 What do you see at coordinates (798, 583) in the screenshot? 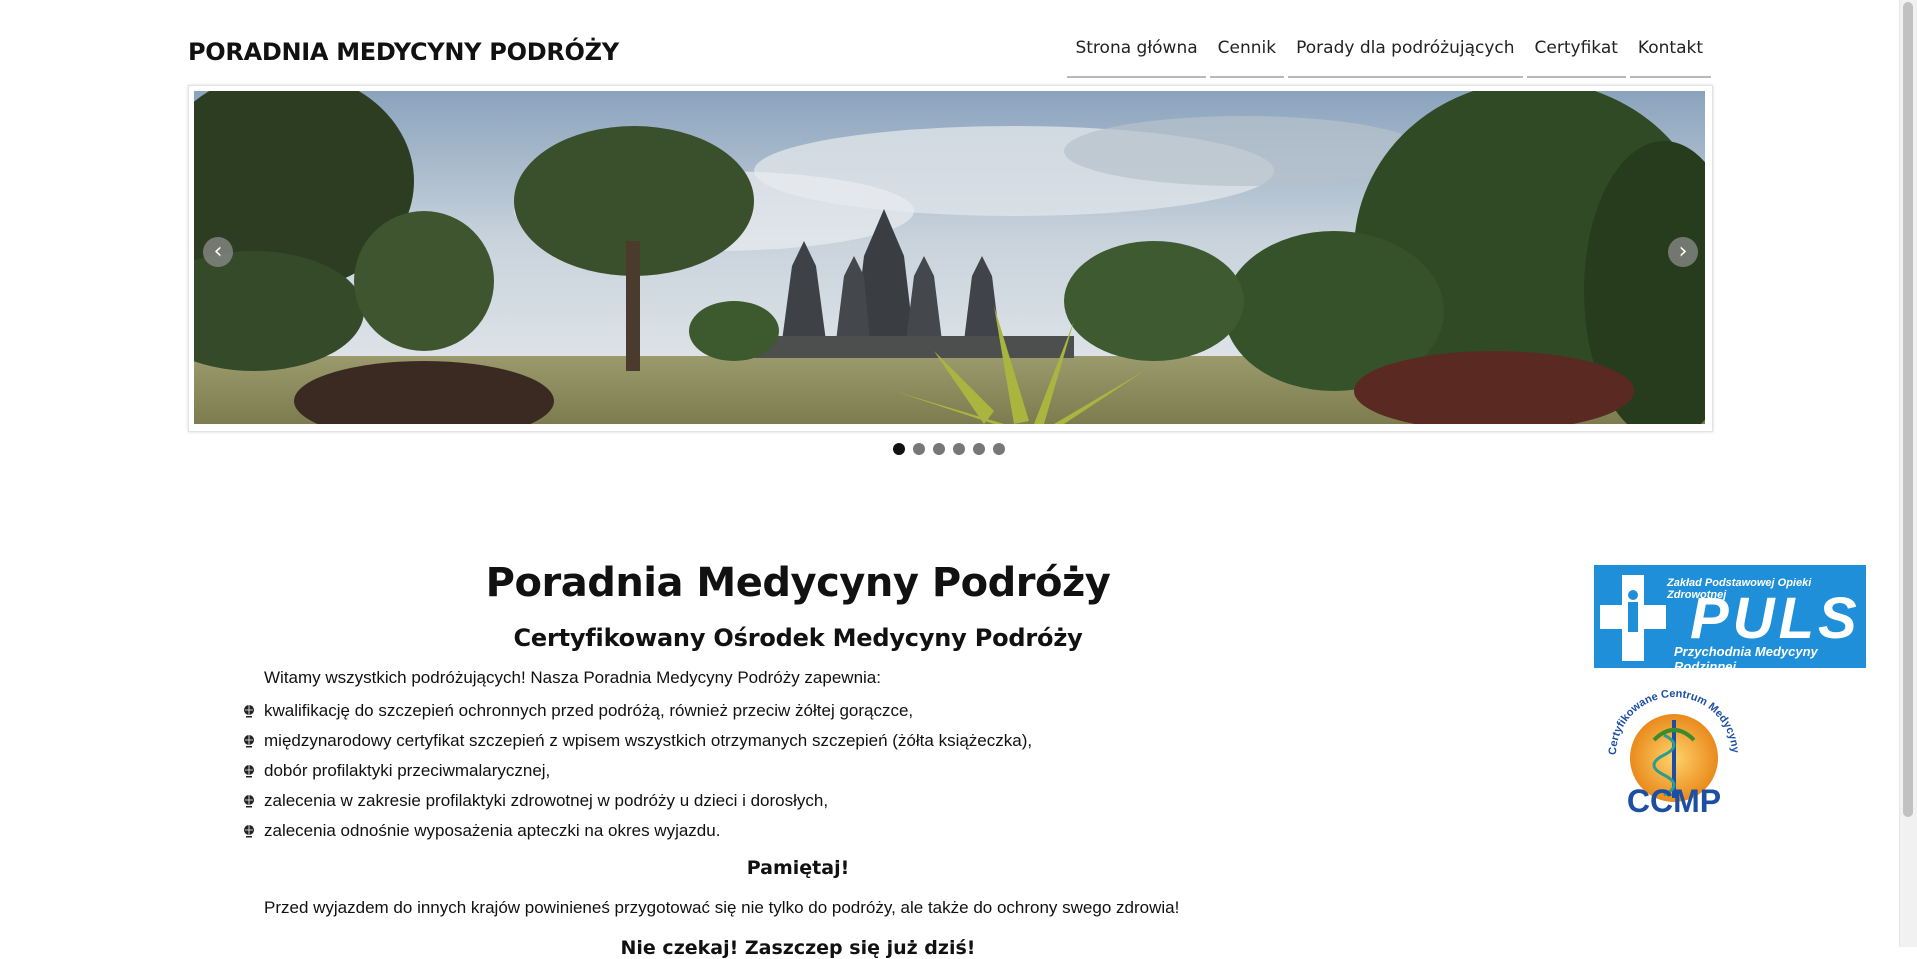
I see `page-title: Poradnia Medycyny Podróży` at bounding box center [798, 583].